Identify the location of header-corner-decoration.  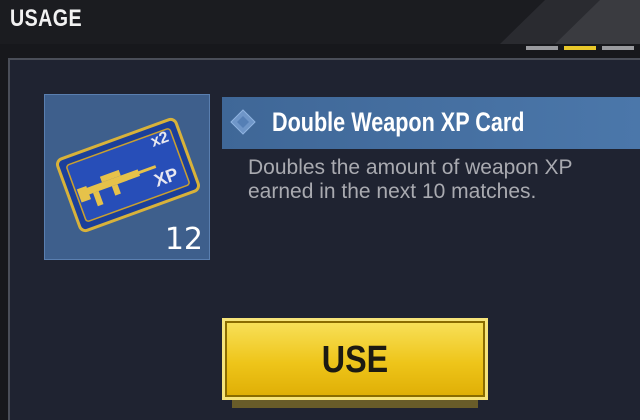
(570, 22).